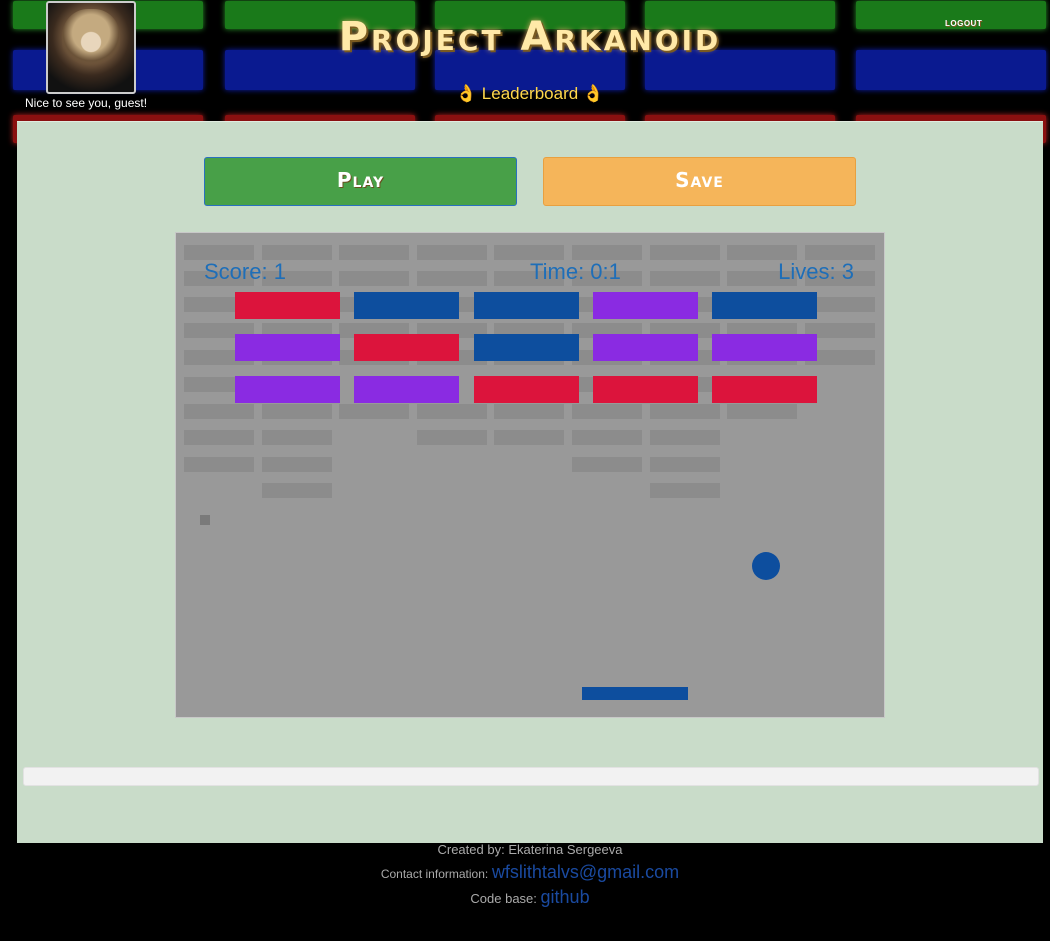 The image size is (1050, 941). Describe the element at coordinates (816, 271) in the screenshot. I see `lives-display: Lives: 3` at that location.